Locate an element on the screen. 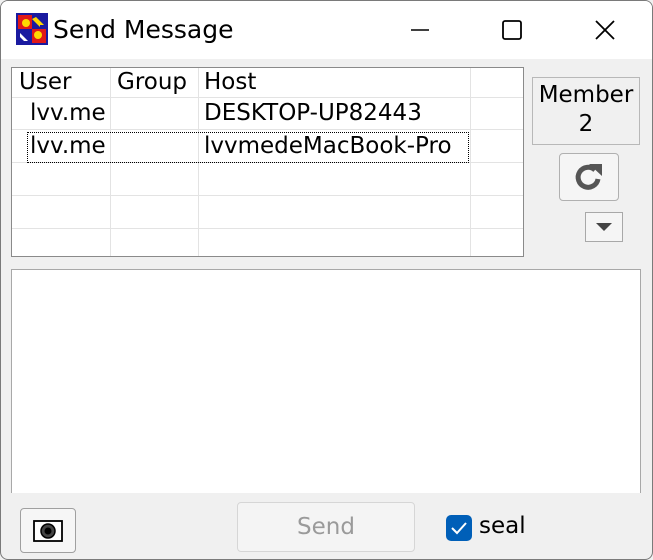  title-bar: Send Message is located at coordinates (326, 30).